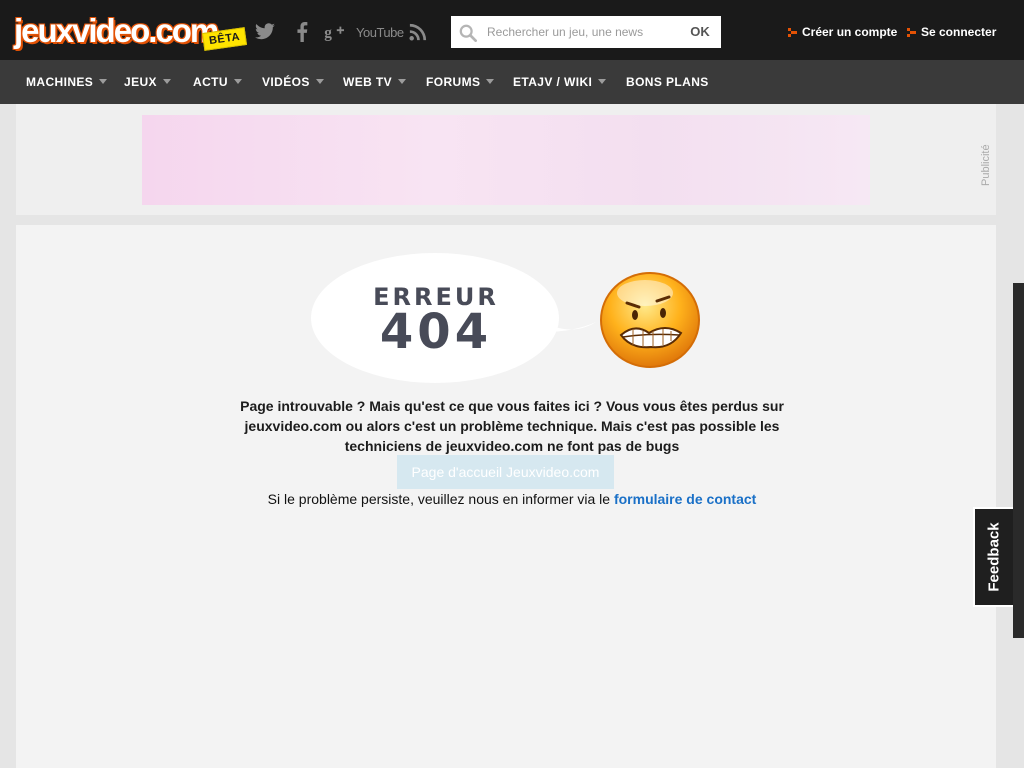 The image size is (1024, 768). I want to click on ad-label: Publicité, so click(986, 165).